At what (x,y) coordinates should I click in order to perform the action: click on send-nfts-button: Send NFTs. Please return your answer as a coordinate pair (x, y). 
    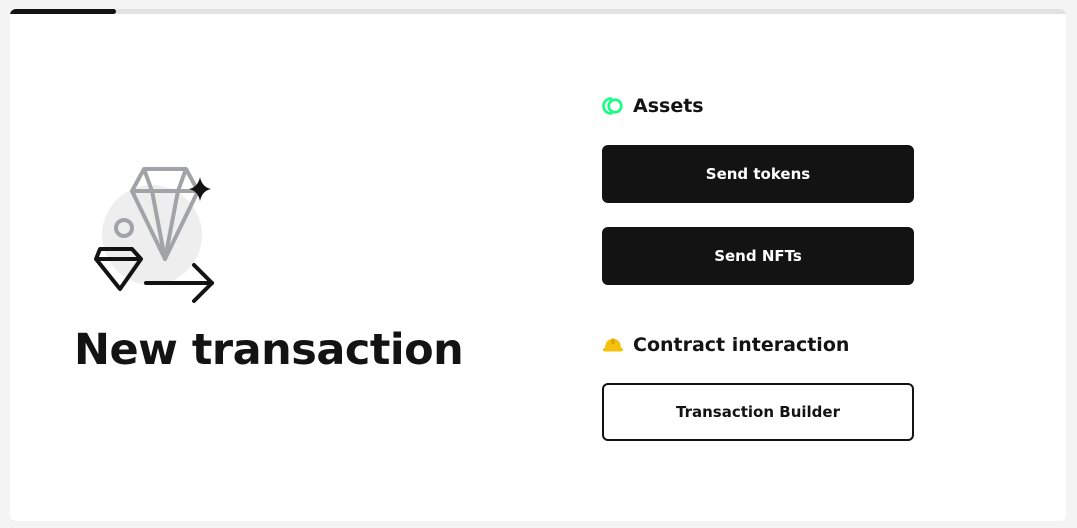
    Looking at the image, I should click on (758, 256).